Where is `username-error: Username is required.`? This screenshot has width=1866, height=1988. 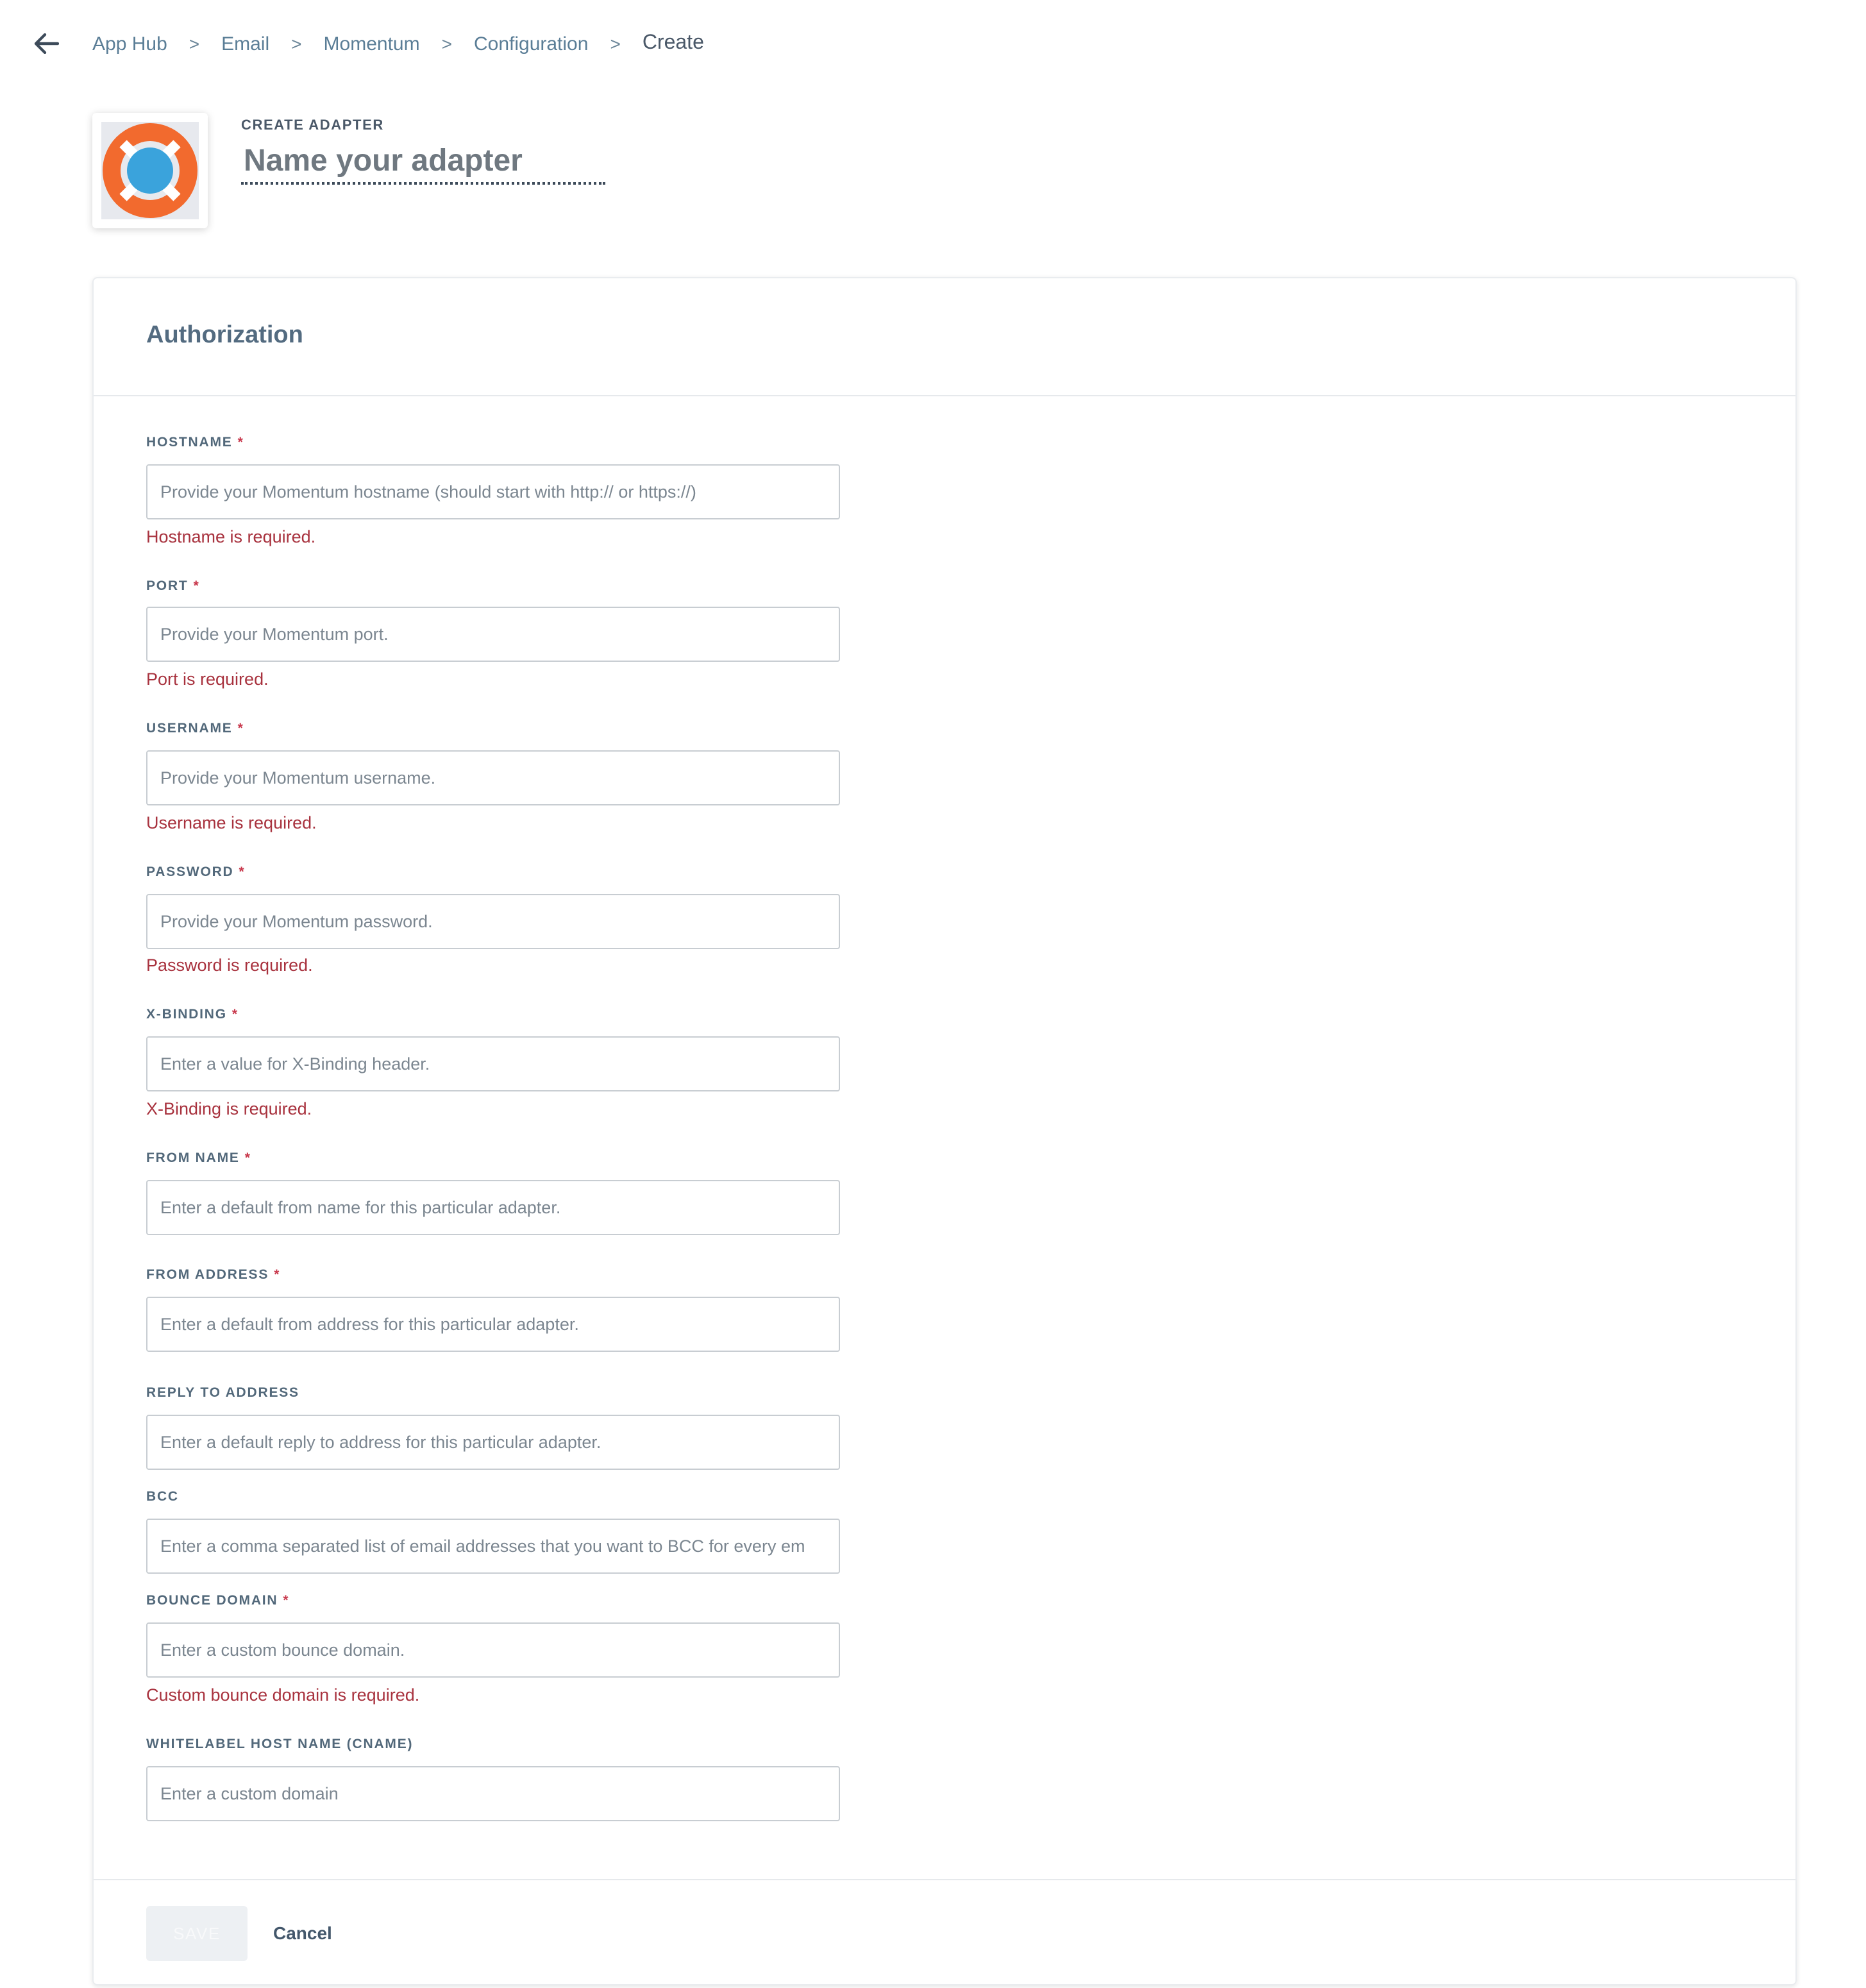
username-error: Username is required. is located at coordinates (232, 822).